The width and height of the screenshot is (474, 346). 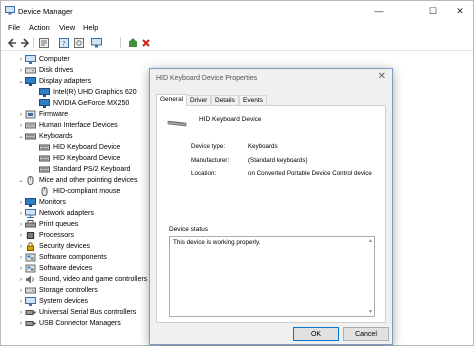 What do you see at coordinates (90, 27) in the screenshot?
I see `menu-help: Help` at bounding box center [90, 27].